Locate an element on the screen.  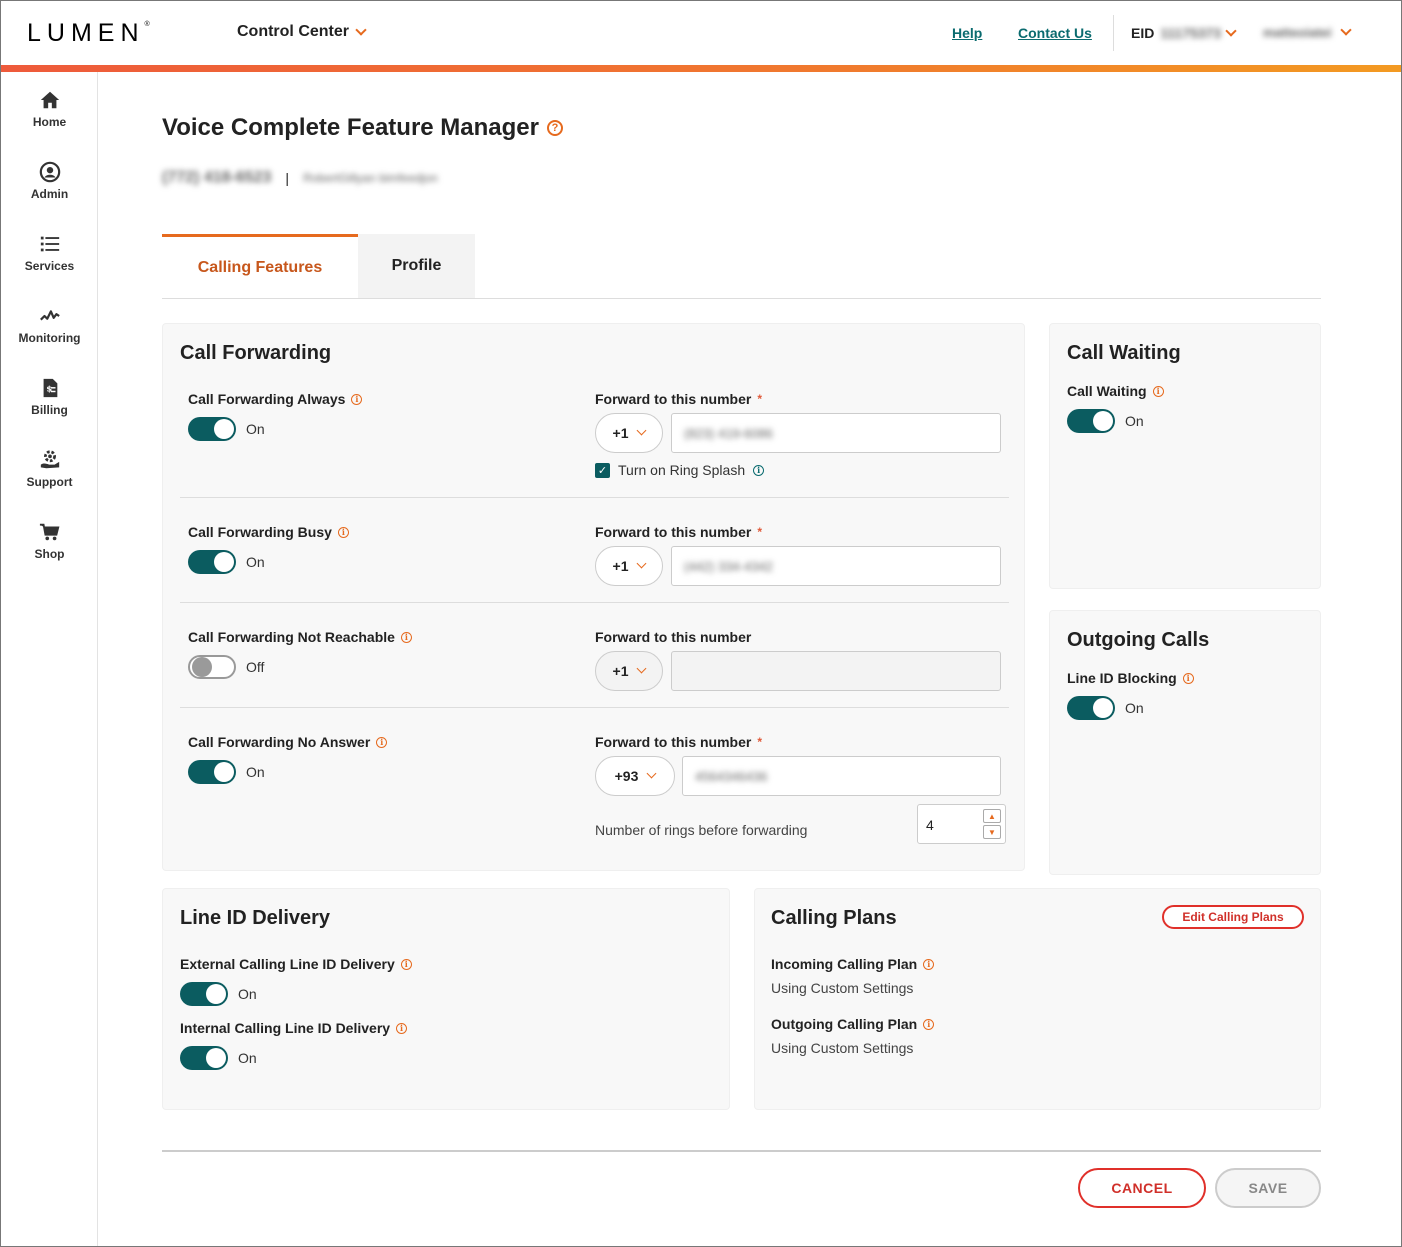
call-waiting-label: Call Waiting i is located at coordinates (1115, 391).